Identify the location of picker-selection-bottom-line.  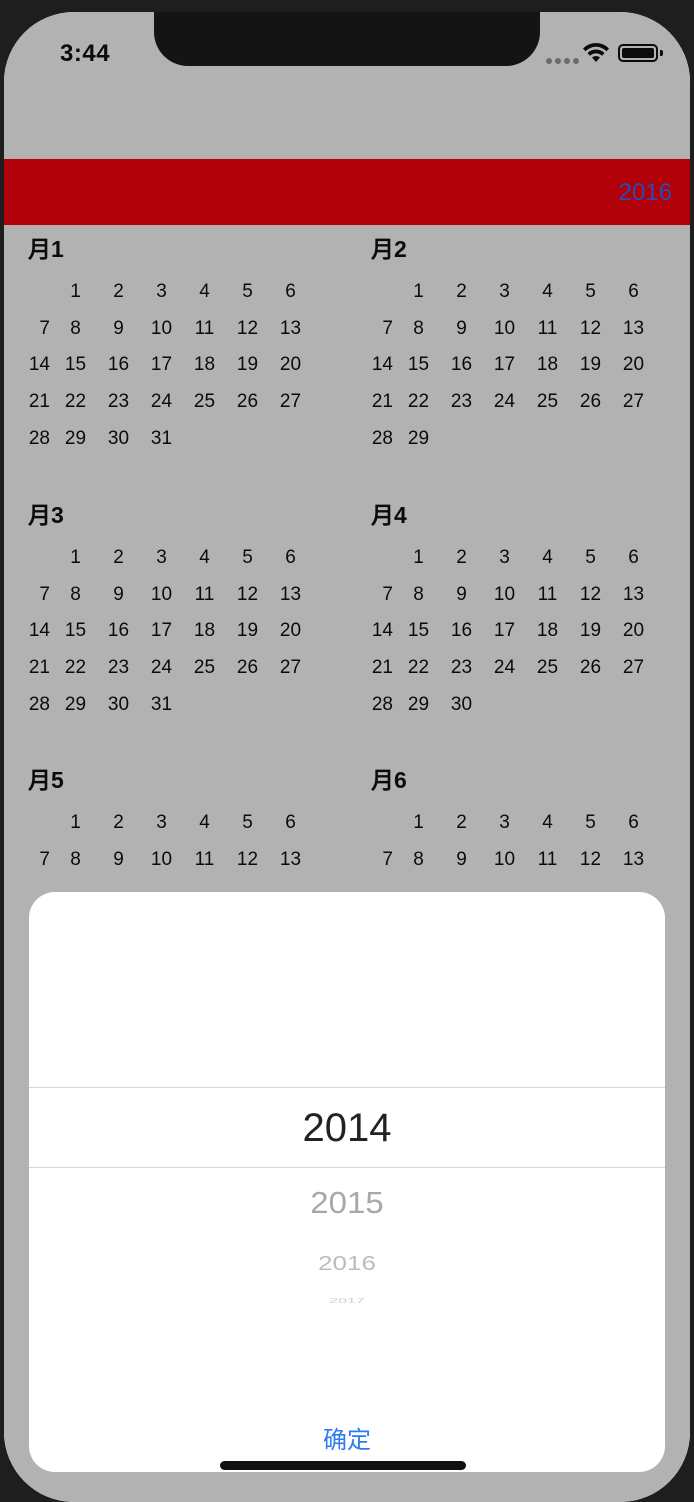
(347, 1167).